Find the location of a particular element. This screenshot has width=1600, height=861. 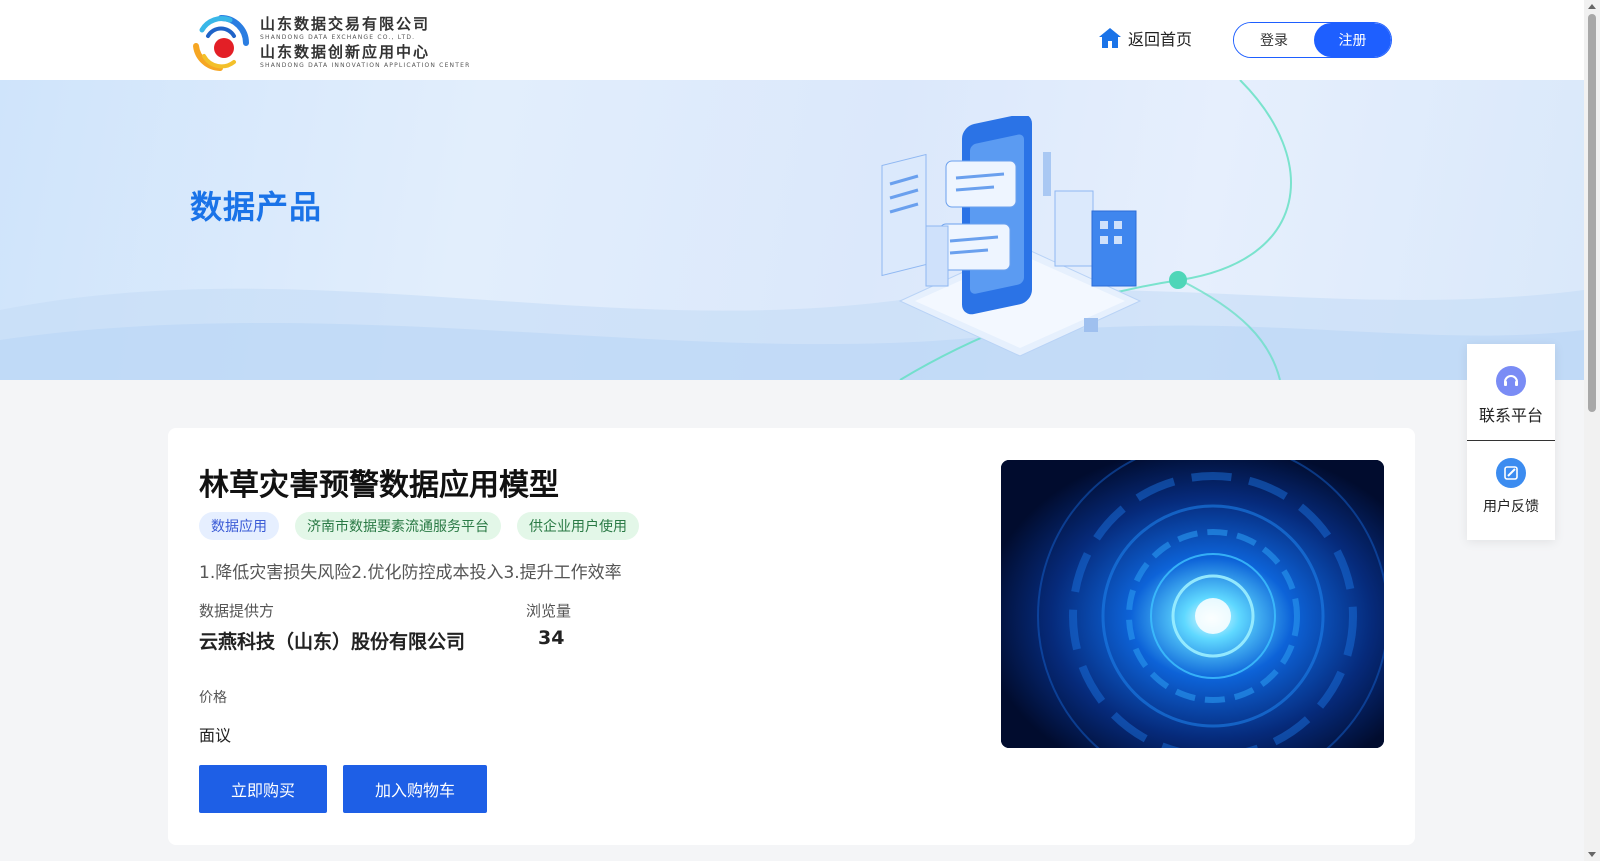

side-panel-divider is located at coordinates (1511, 440).